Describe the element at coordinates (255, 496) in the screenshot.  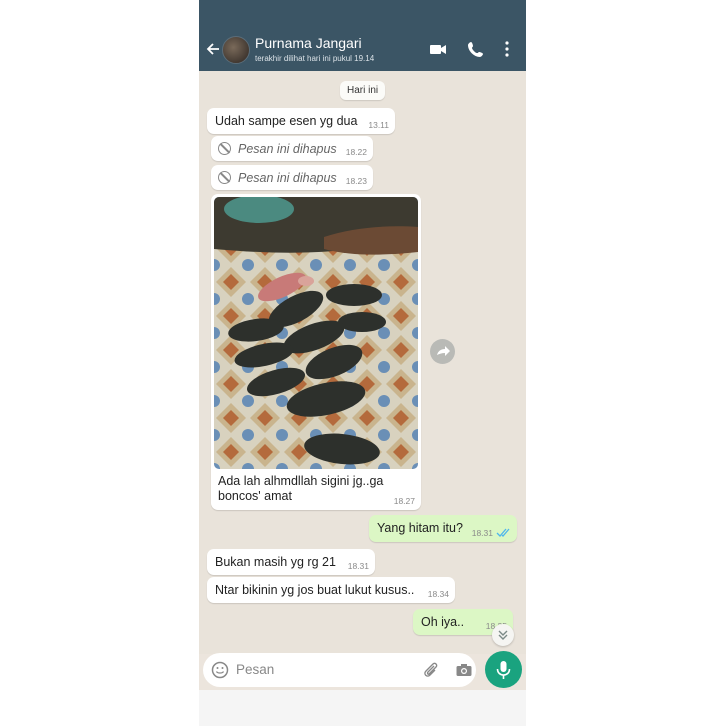
I see `caption-line: boncos' amat` at that location.